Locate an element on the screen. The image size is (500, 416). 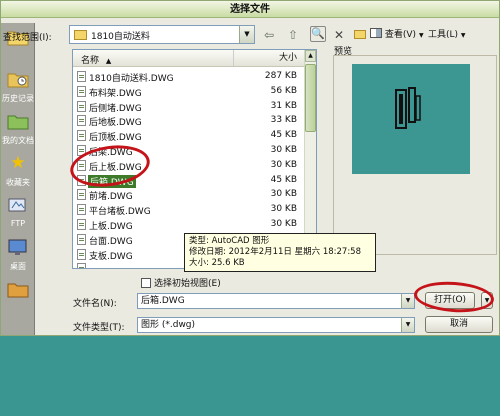
file-size: 33 KB is located at coordinates (283, 120).